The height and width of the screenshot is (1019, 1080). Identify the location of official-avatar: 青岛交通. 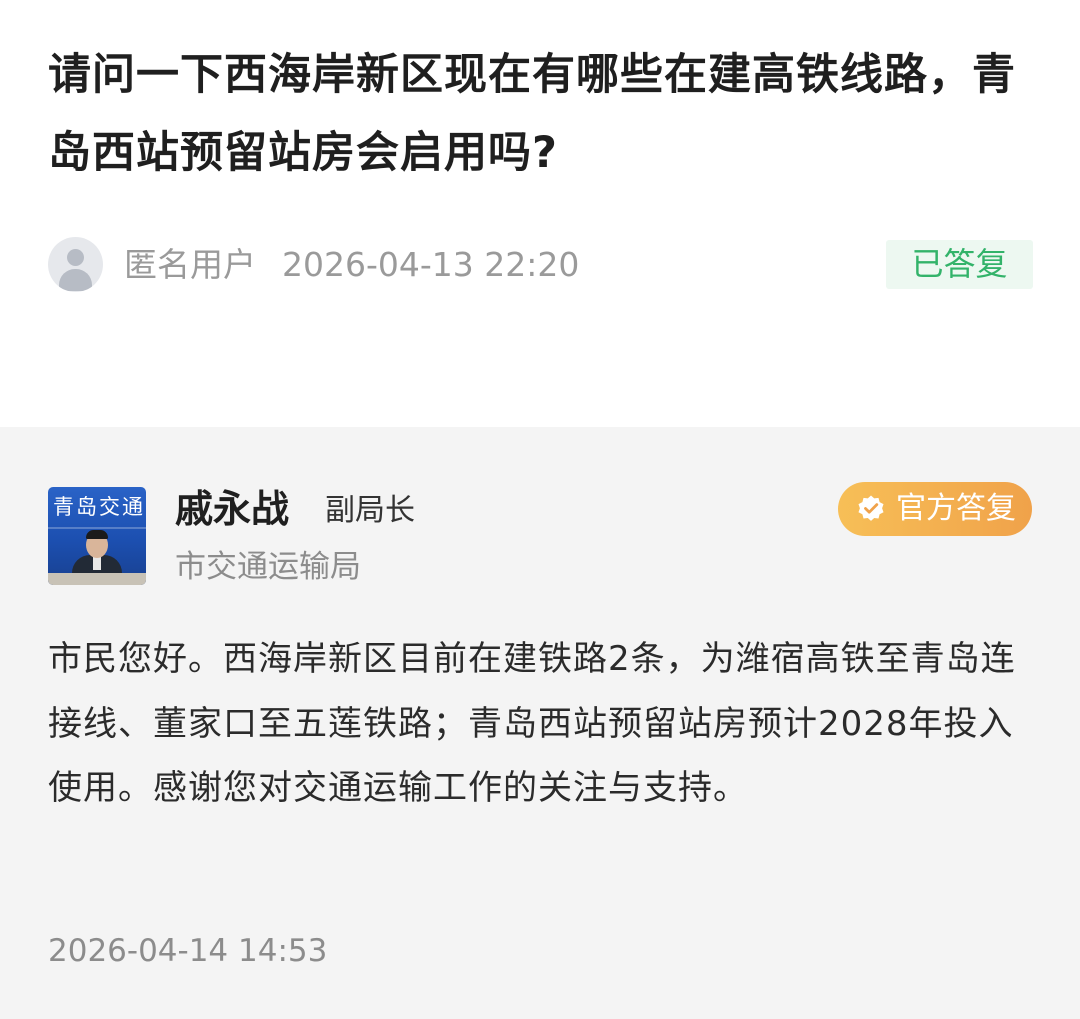
(97, 536).